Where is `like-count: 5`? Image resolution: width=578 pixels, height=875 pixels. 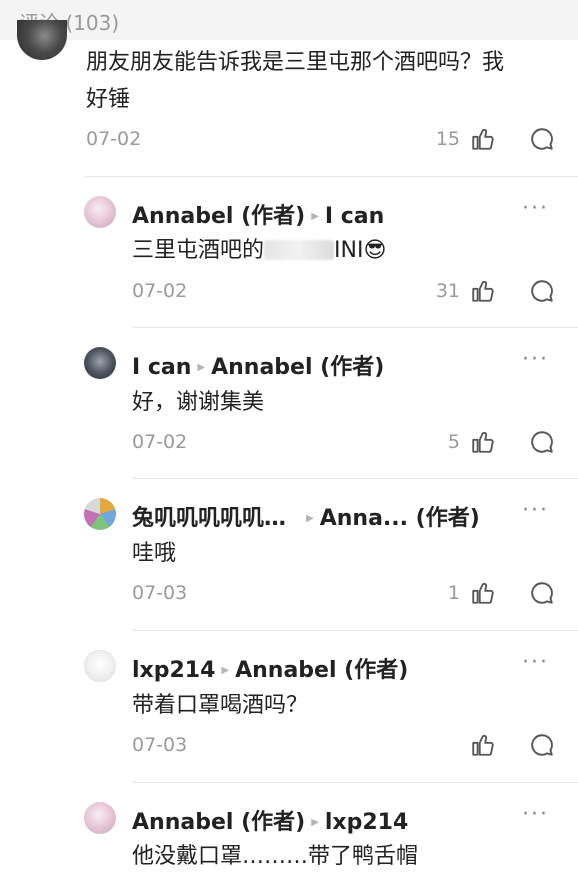 like-count: 5 is located at coordinates (453, 442).